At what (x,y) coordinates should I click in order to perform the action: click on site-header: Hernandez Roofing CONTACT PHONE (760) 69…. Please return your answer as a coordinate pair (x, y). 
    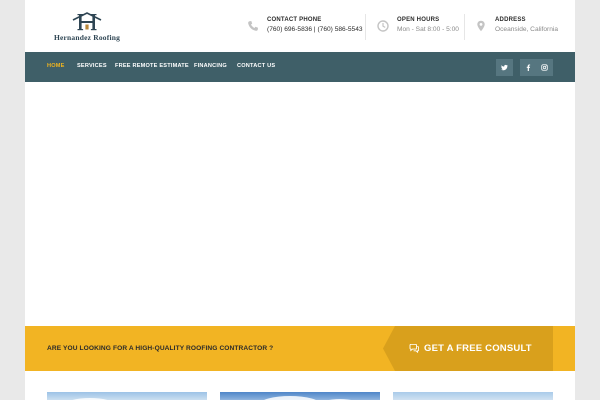
    Looking at the image, I should click on (300, 26).